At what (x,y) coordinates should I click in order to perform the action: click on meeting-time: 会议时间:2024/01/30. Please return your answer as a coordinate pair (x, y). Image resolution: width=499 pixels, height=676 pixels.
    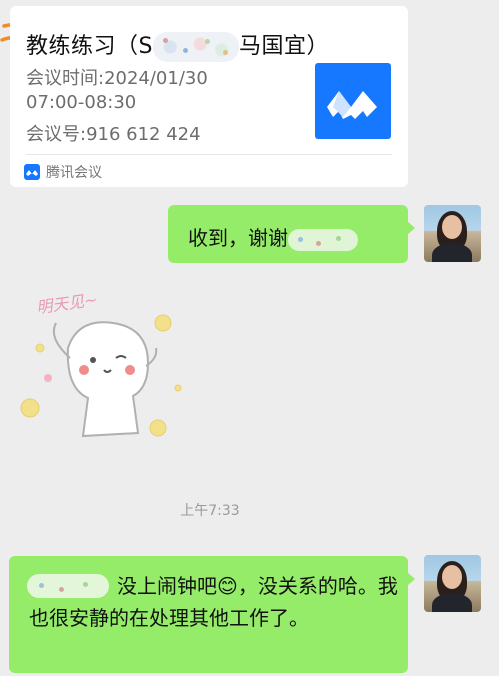
    Looking at the image, I should click on (117, 78).